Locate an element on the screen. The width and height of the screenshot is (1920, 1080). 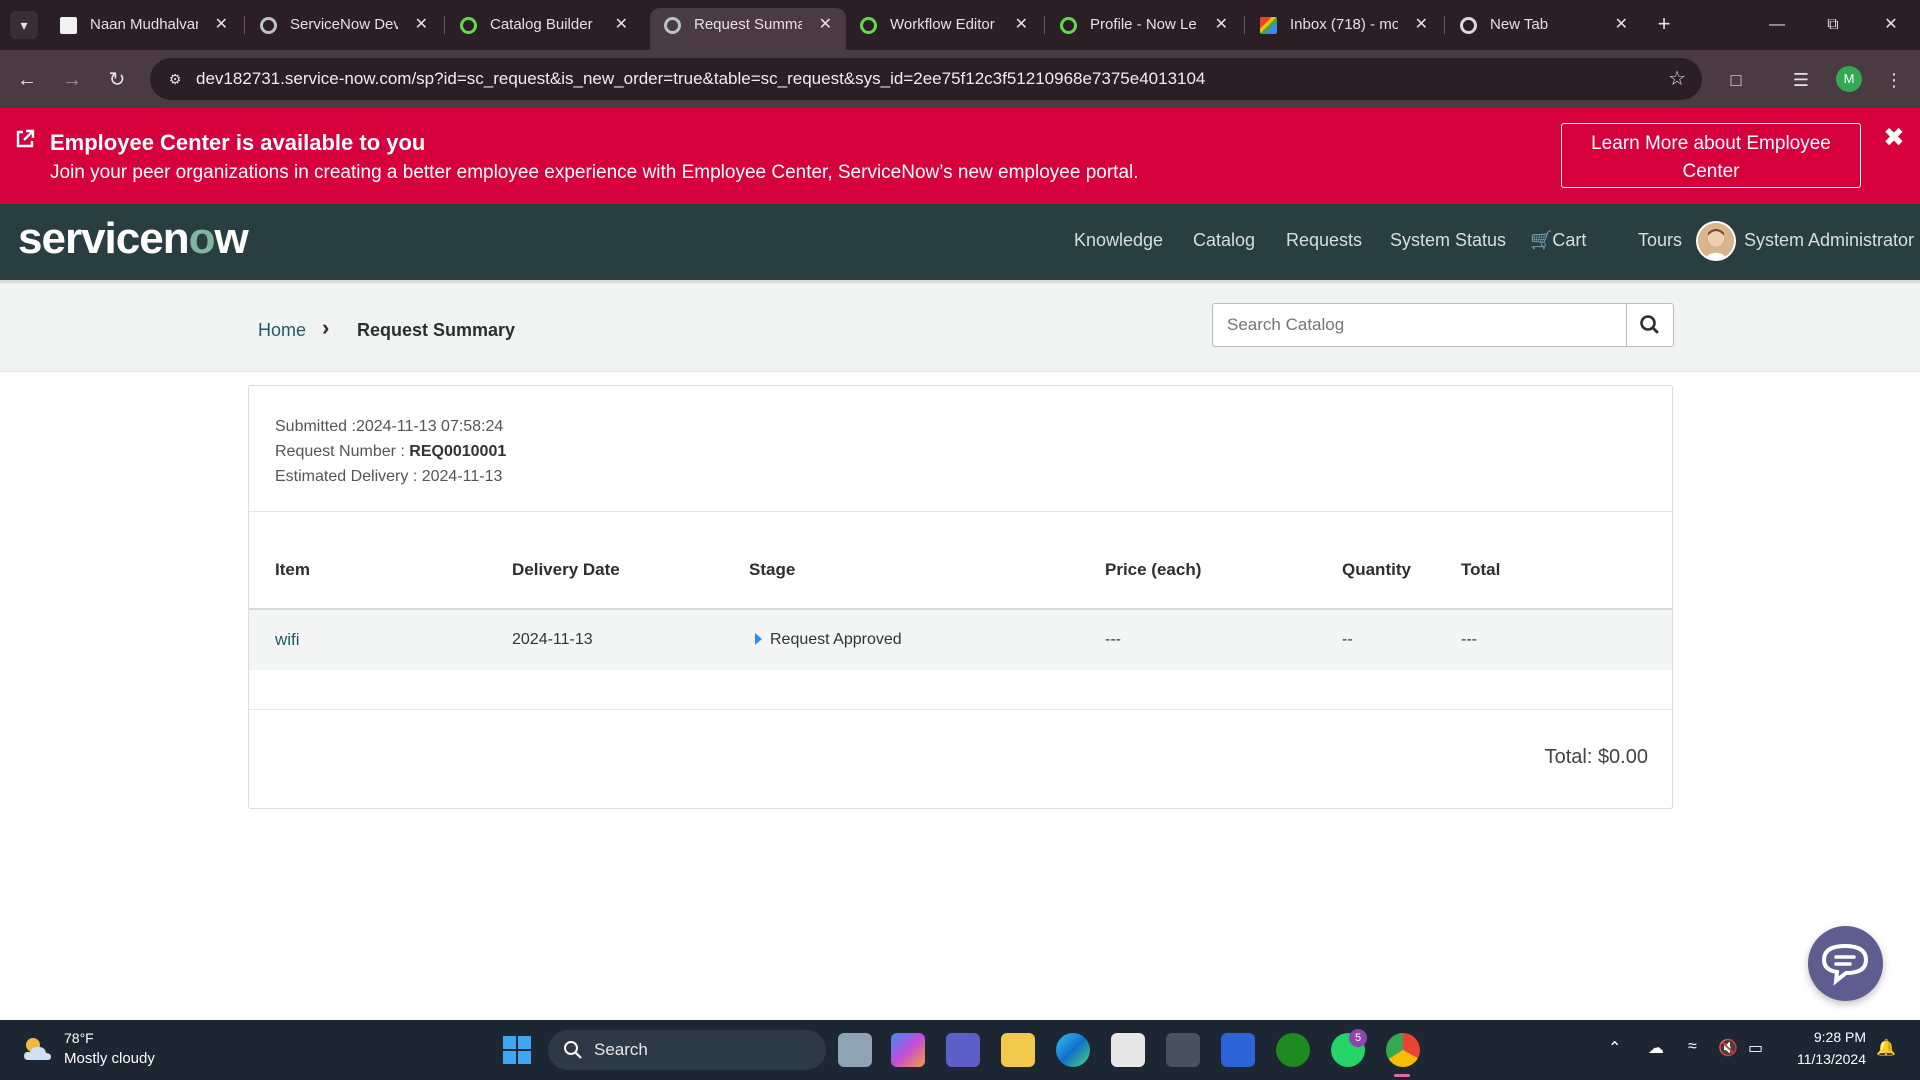
logo-text-o: o is located at coordinates (202, 238).